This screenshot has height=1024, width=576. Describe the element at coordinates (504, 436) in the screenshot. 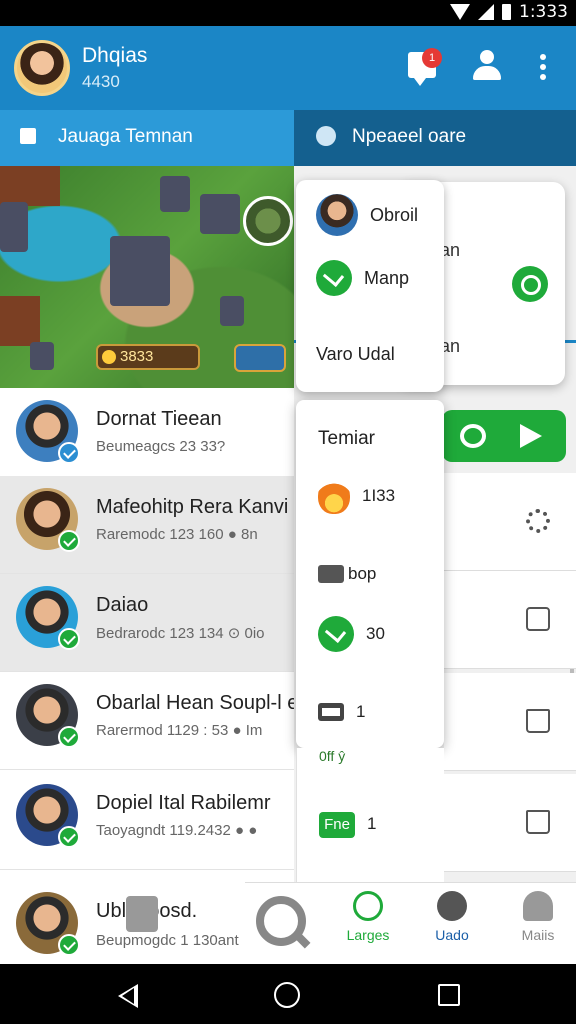

I see `green-action-bar` at that location.